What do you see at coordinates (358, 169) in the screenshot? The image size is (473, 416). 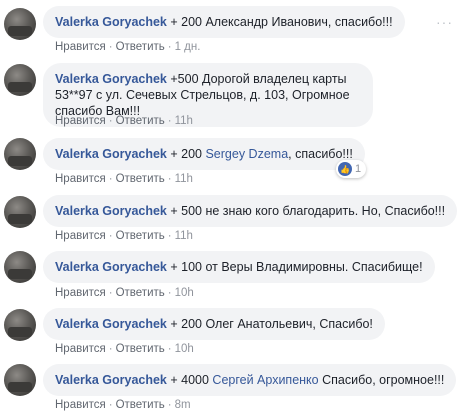 I see `reaction-number: 1` at bounding box center [358, 169].